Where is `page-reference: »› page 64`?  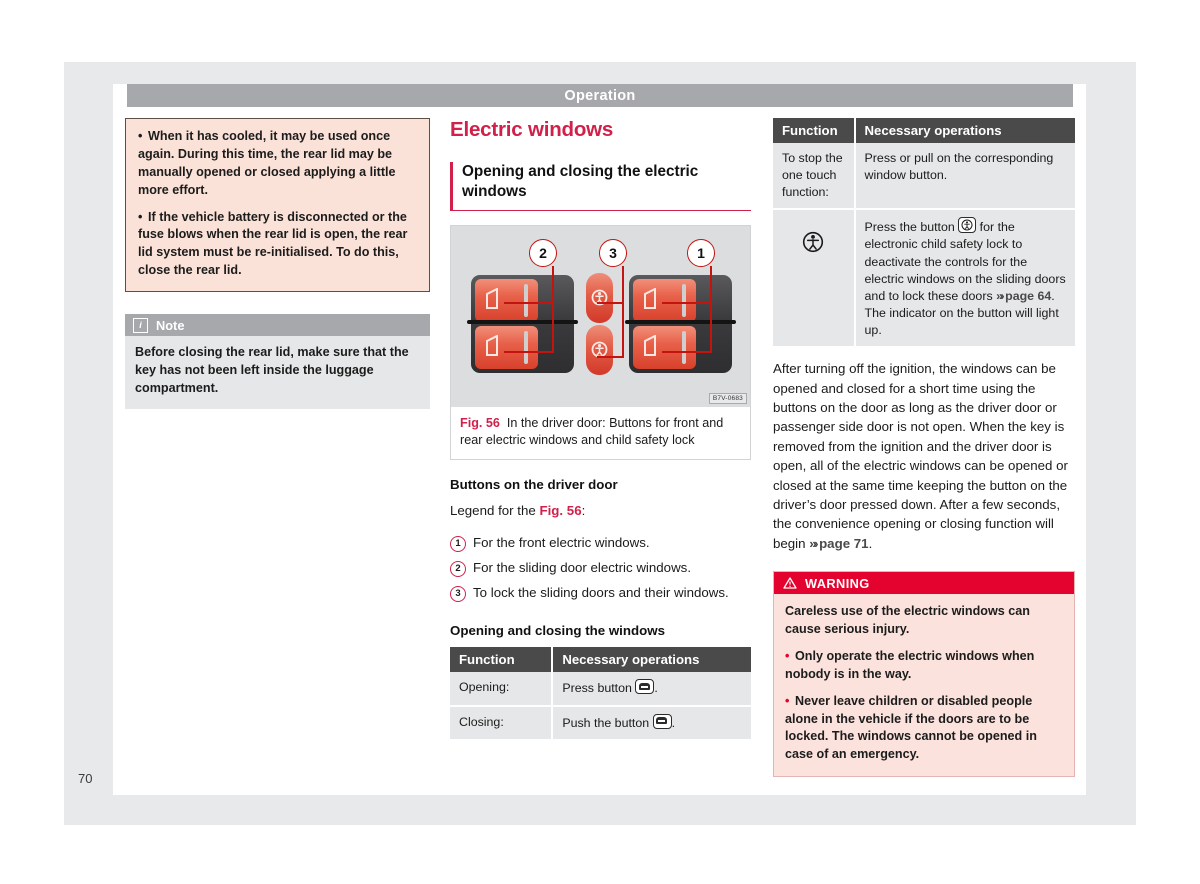
page-reference: »› page 64 is located at coordinates (1023, 296).